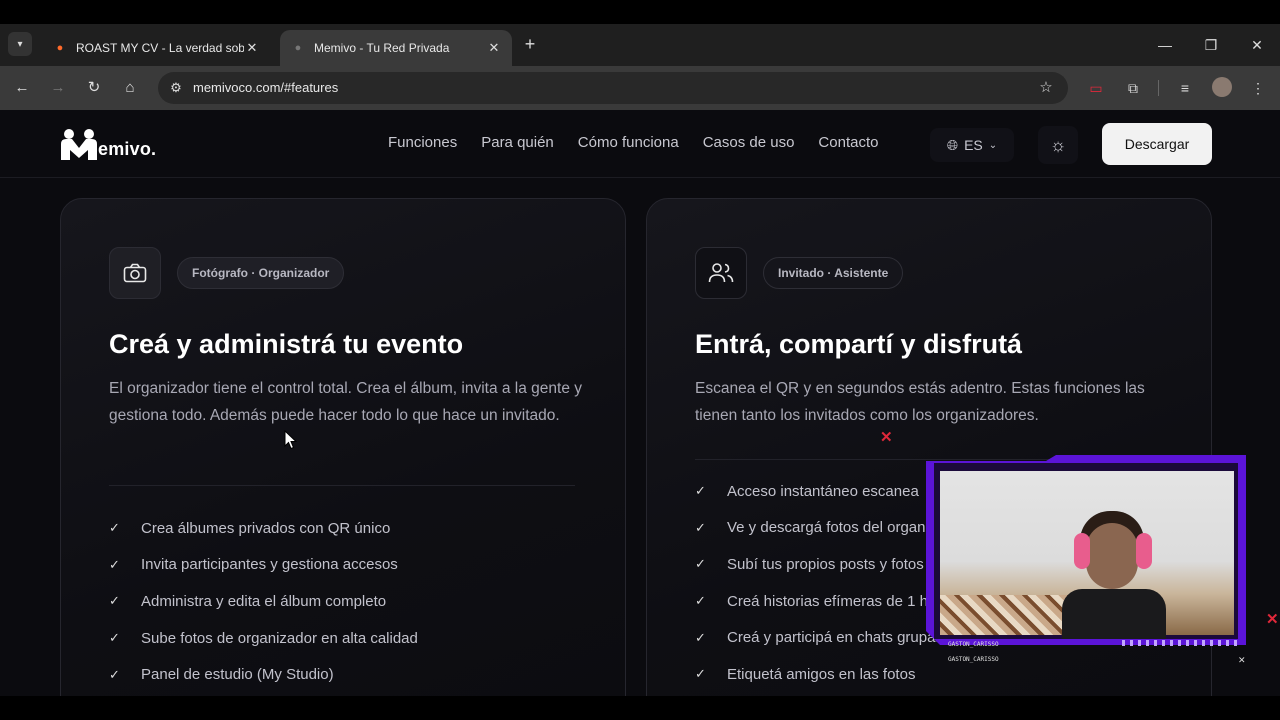 This screenshot has width=1280, height=720. What do you see at coordinates (94, 88) in the screenshot?
I see `reload-icon: ↻` at bounding box center [94, 88].